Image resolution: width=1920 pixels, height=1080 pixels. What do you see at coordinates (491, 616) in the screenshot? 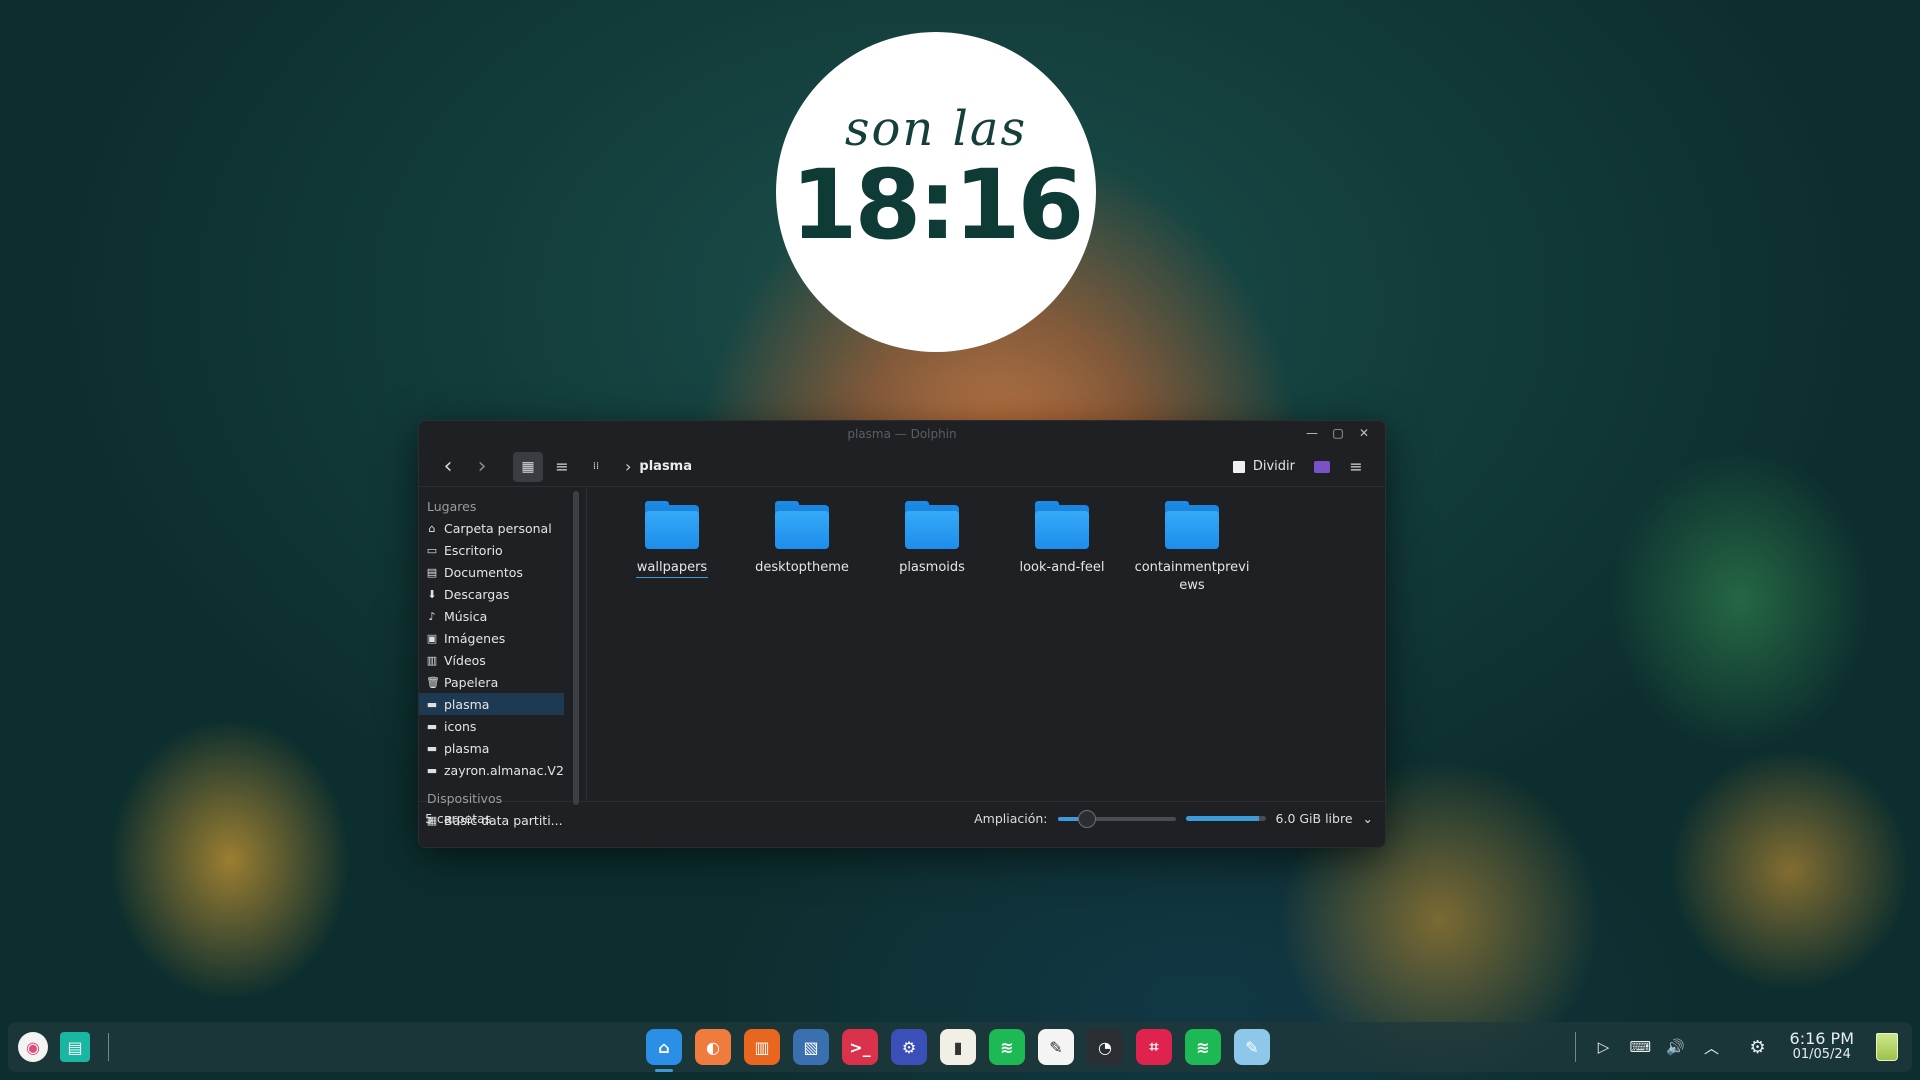
I see `places-item: ♪ Música` at bounding box center [491, 616].